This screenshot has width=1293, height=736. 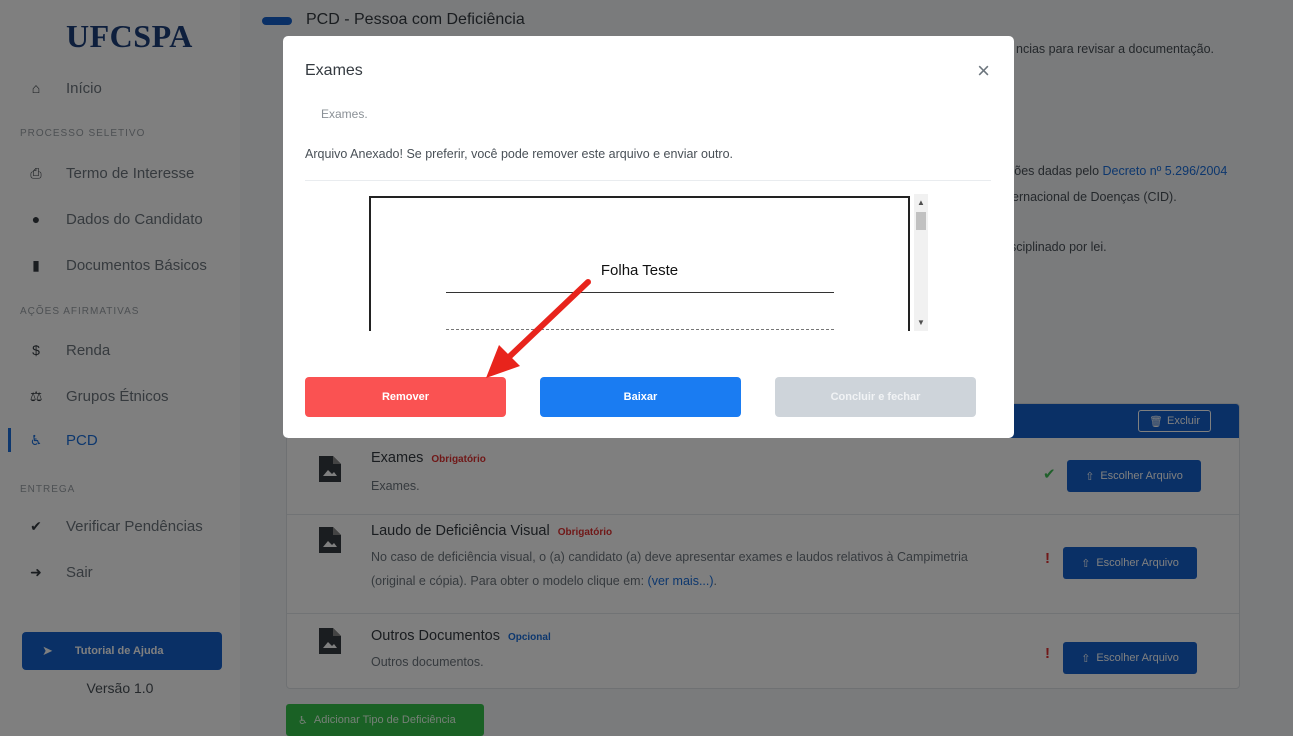 I want to click on preview-scrollbar: ▲ ▼, so click(x=921, y=262).